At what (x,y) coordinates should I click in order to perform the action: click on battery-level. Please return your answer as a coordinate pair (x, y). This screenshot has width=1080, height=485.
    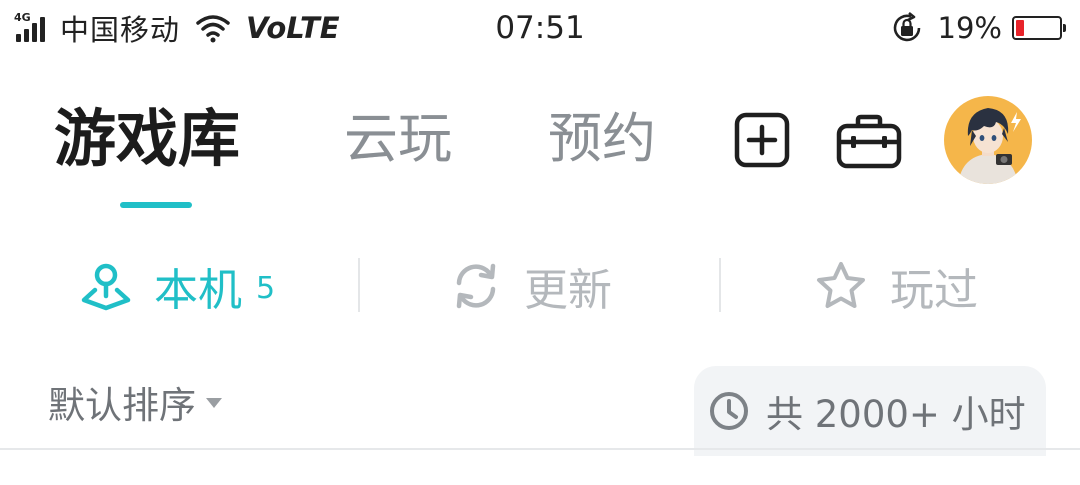
    Looking at the image, I should click on (1020, 28).